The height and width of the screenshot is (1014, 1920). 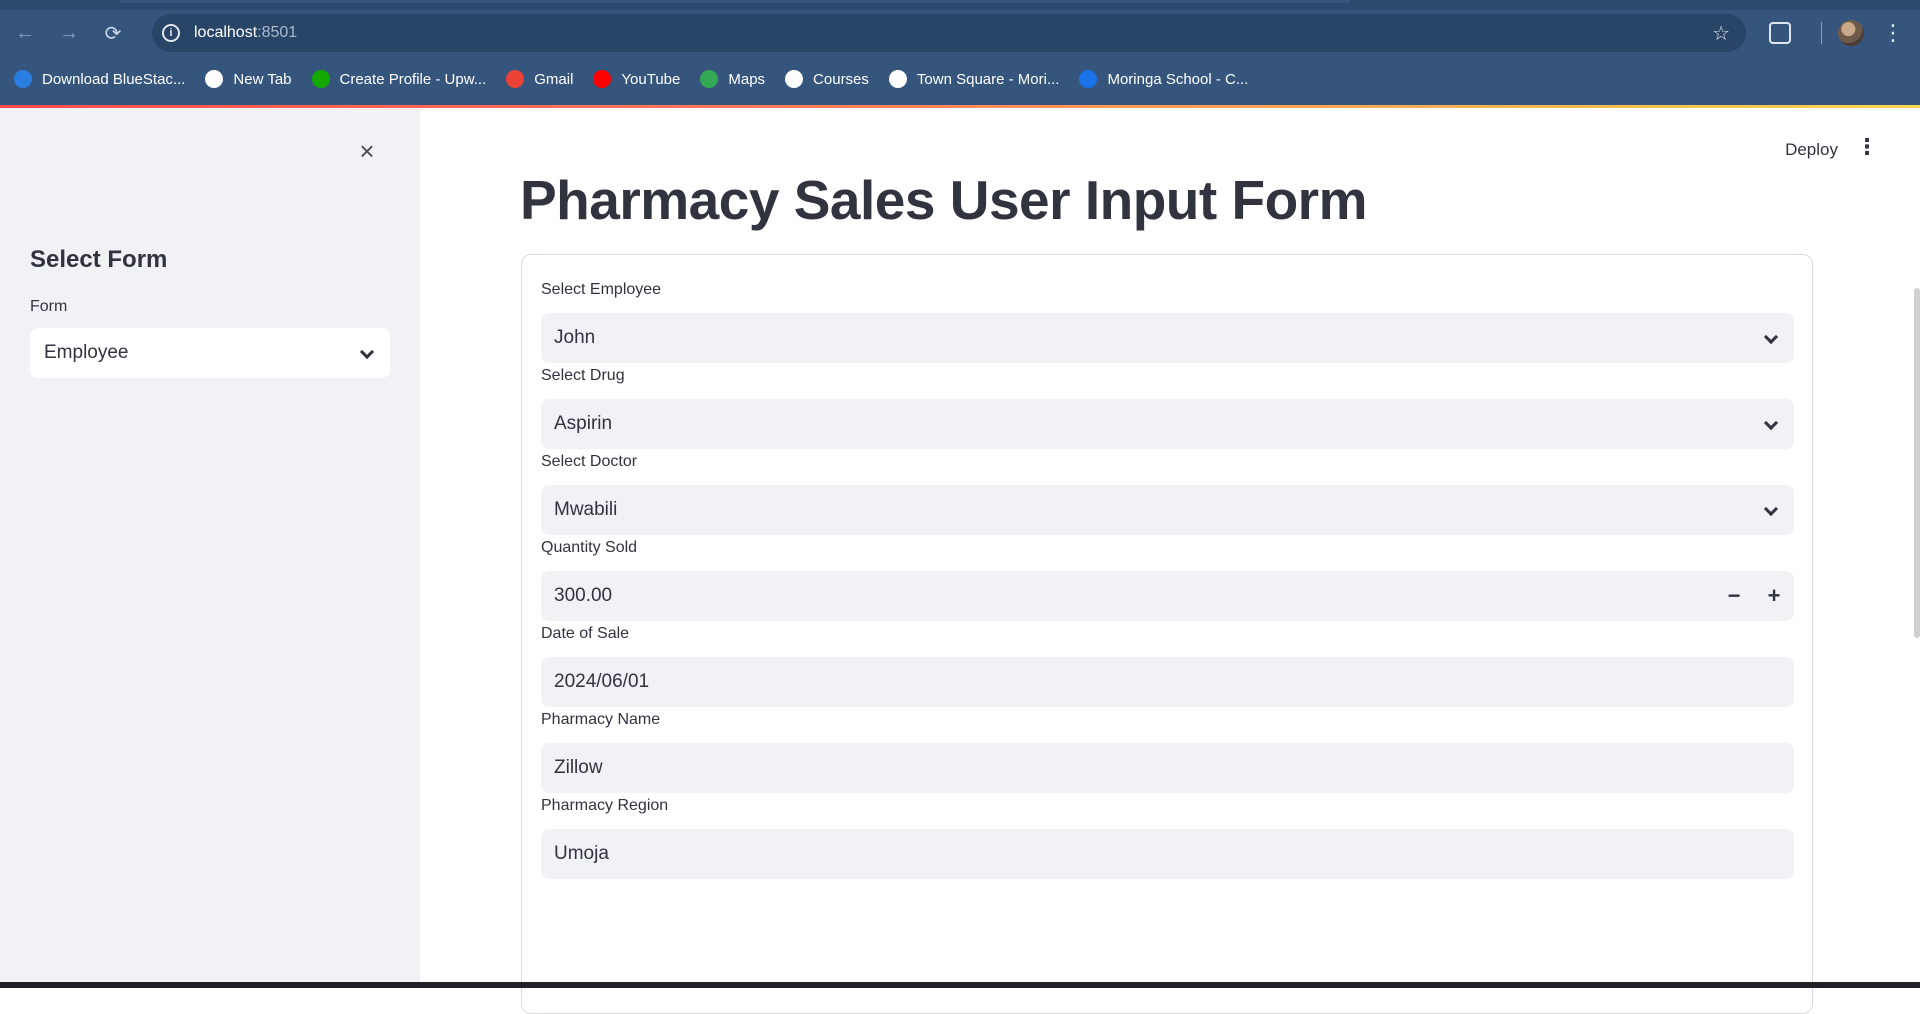 What do you see at coordinates (709, 79) in the screenshot?
I see `maps-icon` at bounding box center [709, 79].